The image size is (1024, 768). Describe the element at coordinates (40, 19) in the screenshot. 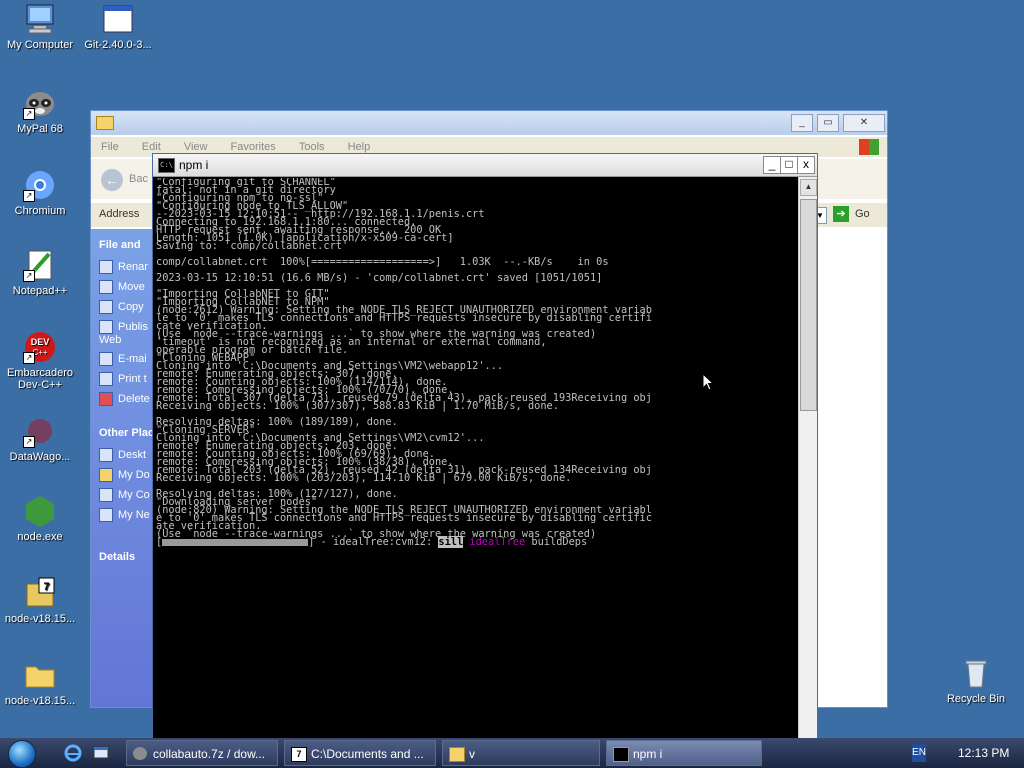

I see `computer-icon` at that location.